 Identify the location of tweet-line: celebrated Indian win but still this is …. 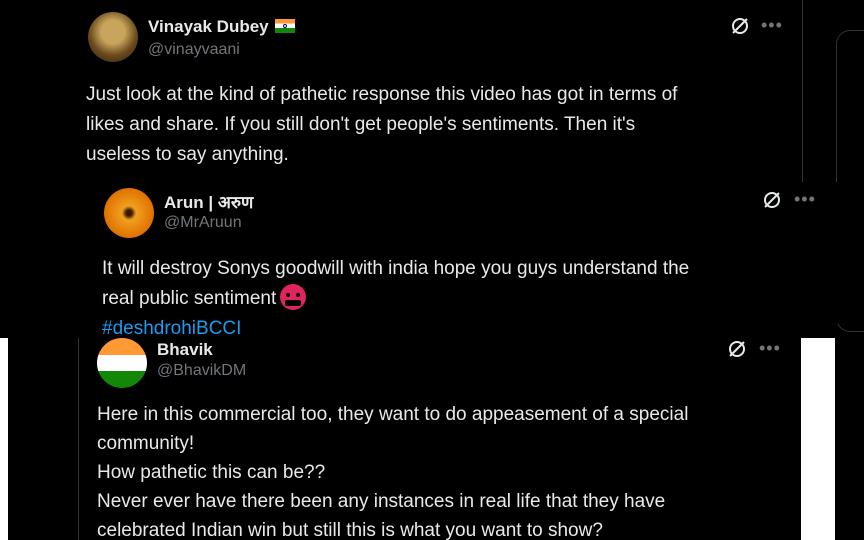
(350, 530).